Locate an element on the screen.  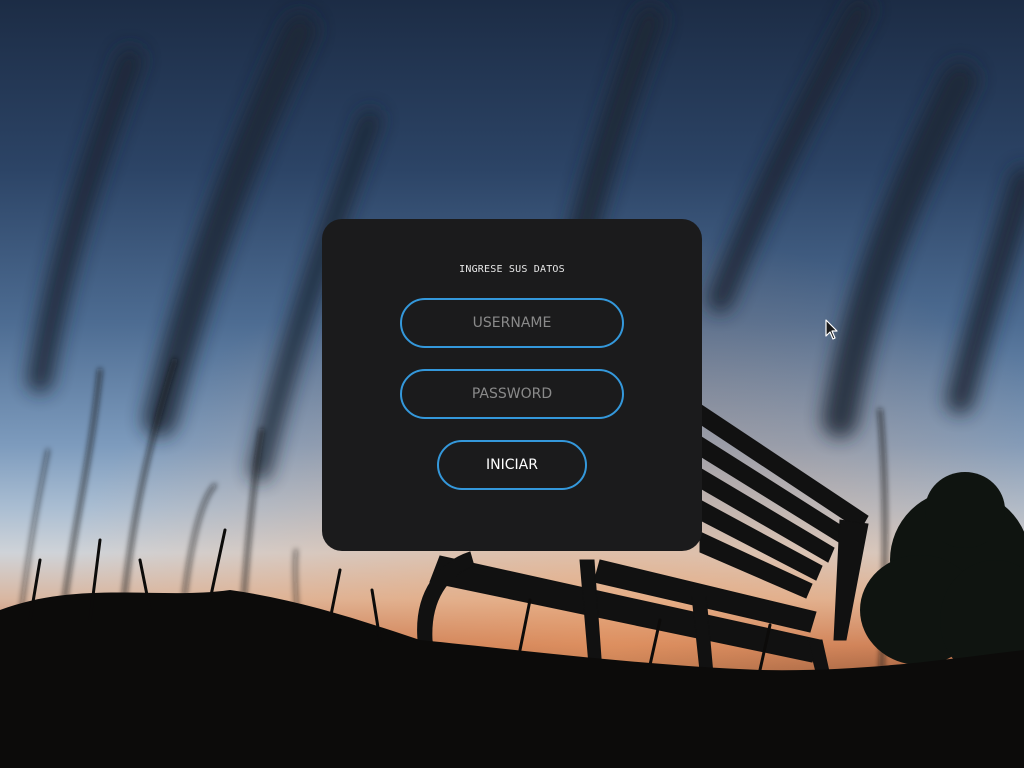
login-title: INGRESE SUS DATOS is located at coordinates (512, 269).